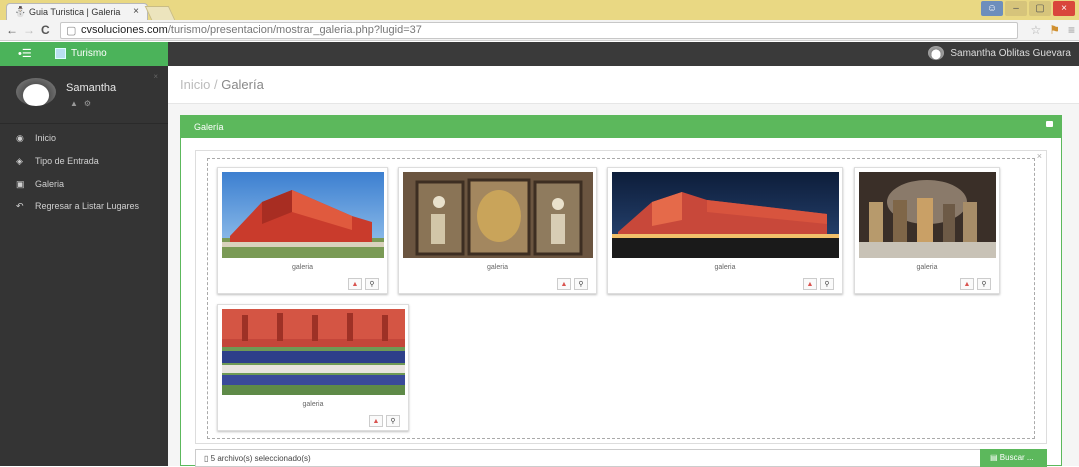 Image resolution: width=1079 pixels, height=467 pixels. I want to click on panel-collapse-icon, so click(1049, 124).